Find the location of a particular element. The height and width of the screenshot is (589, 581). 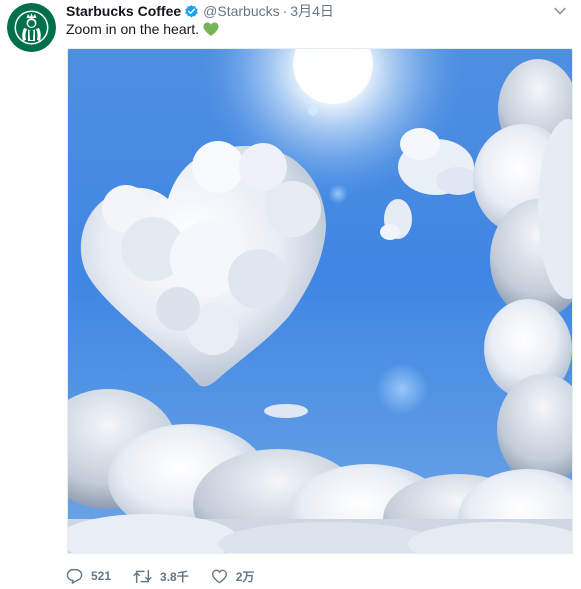

author-name: Starbucks Coffee is located at coordinates (123, 11).